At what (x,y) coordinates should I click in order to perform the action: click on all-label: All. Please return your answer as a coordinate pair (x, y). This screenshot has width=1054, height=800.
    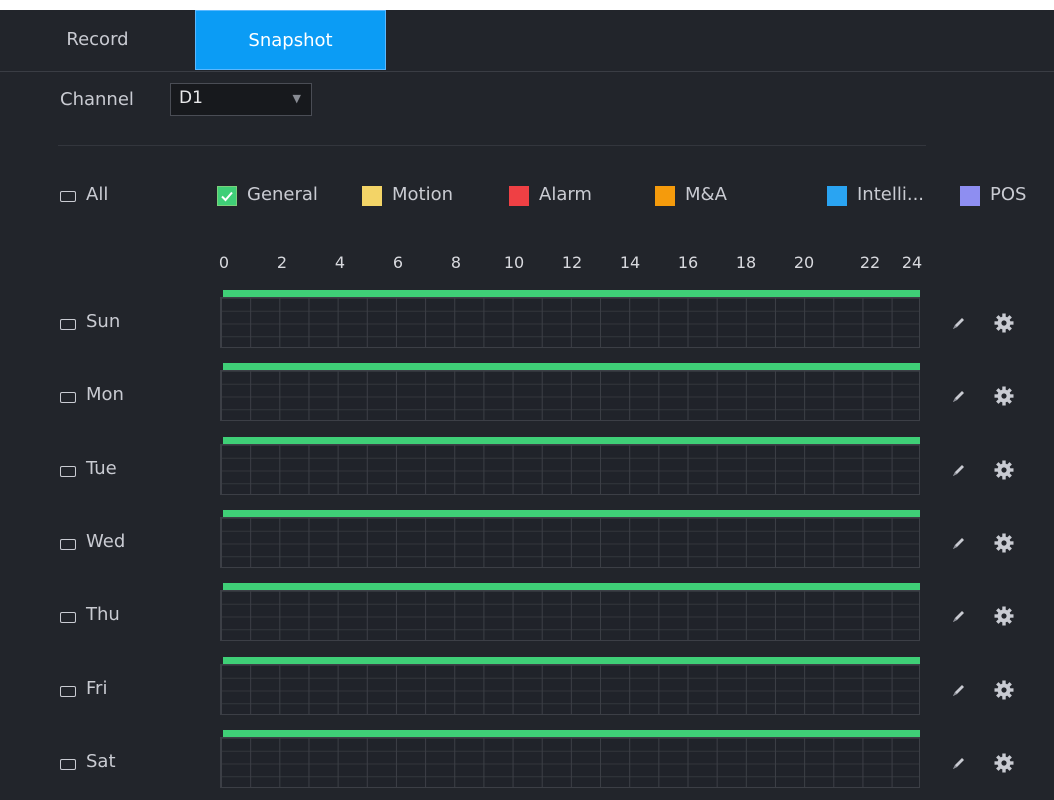
    Looking at the image, I should click on (97, 194).